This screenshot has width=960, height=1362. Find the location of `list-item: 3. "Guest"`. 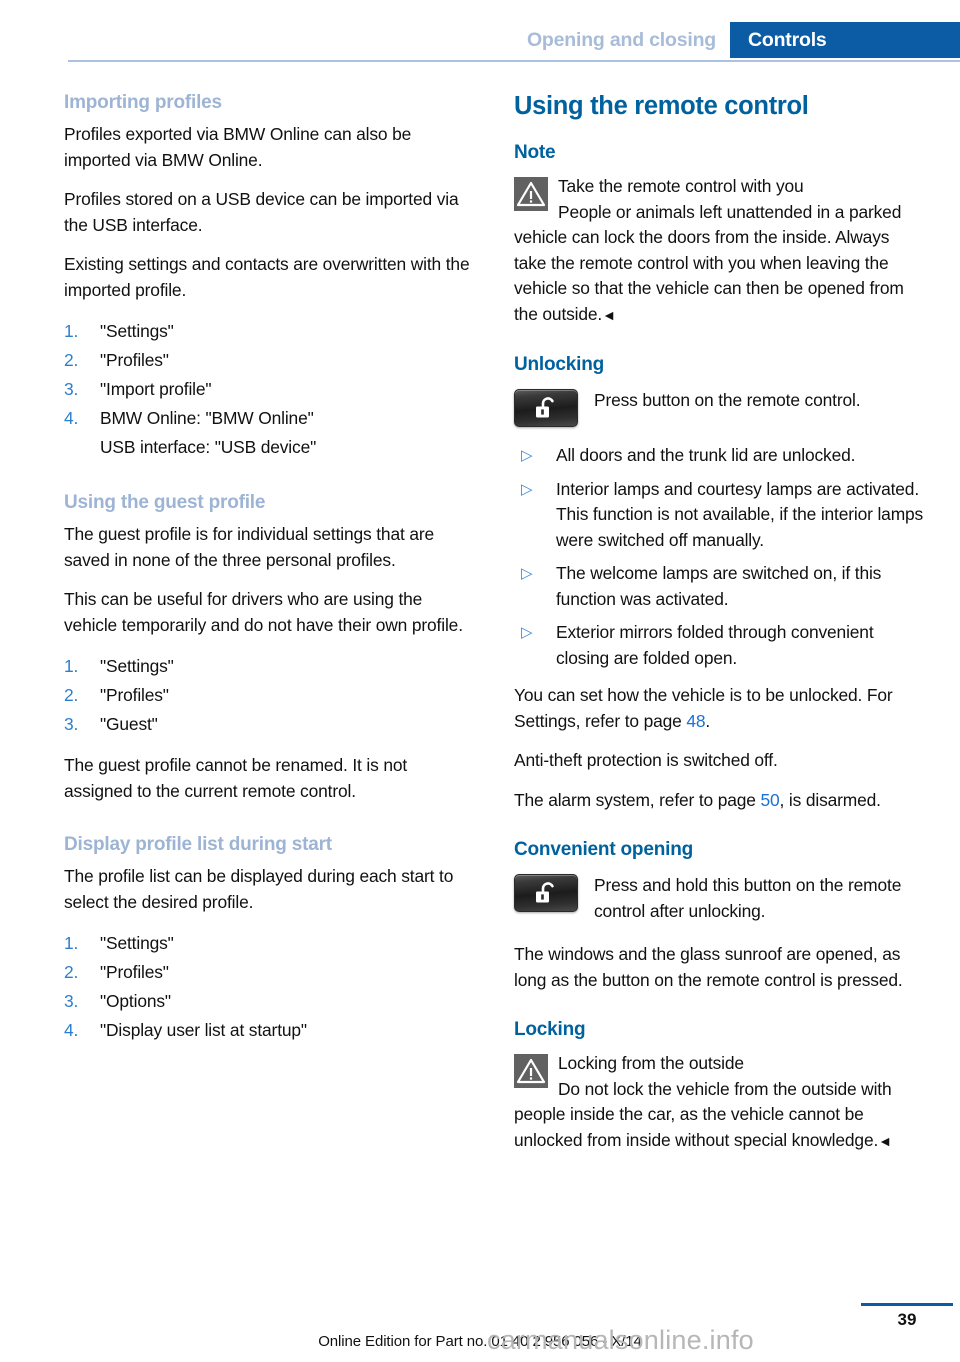

list-item: 3. "Guest" is located at coordinates (270, 724).